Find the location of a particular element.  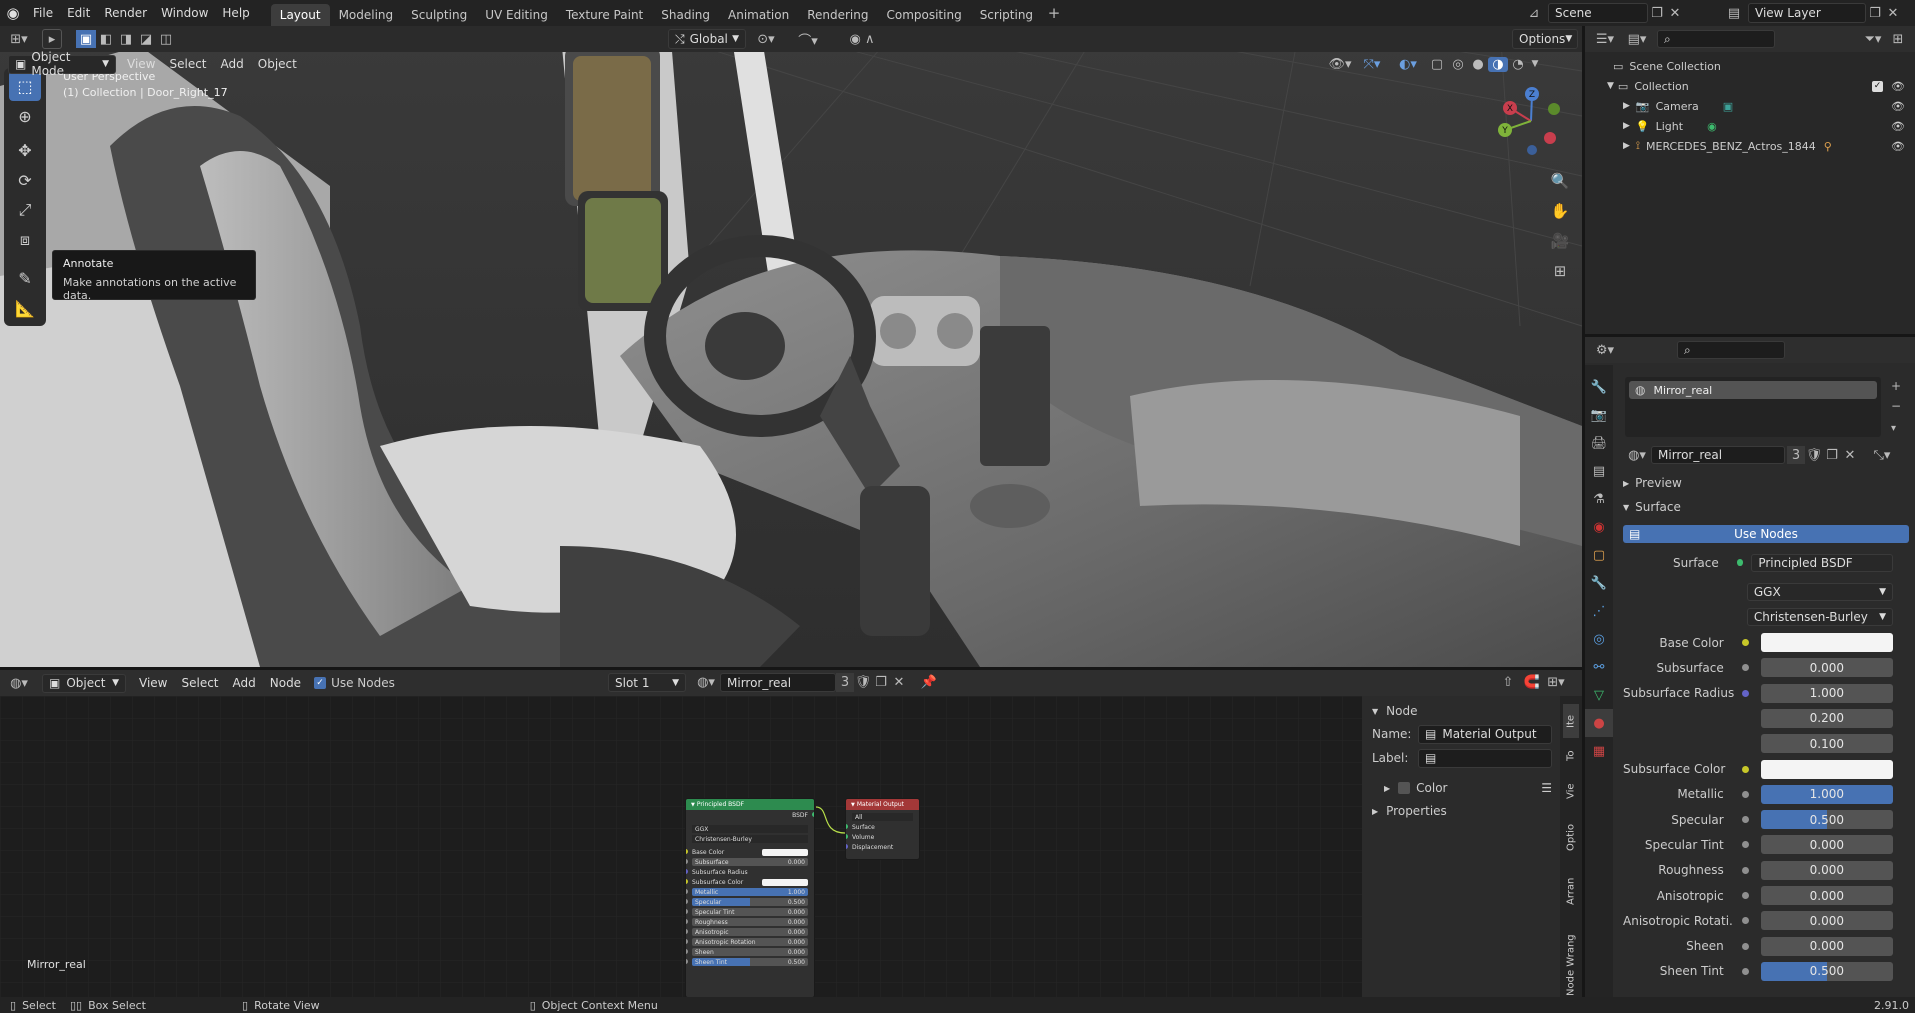

property-value-field: 0.500 is located at coordinates (1826, 971).